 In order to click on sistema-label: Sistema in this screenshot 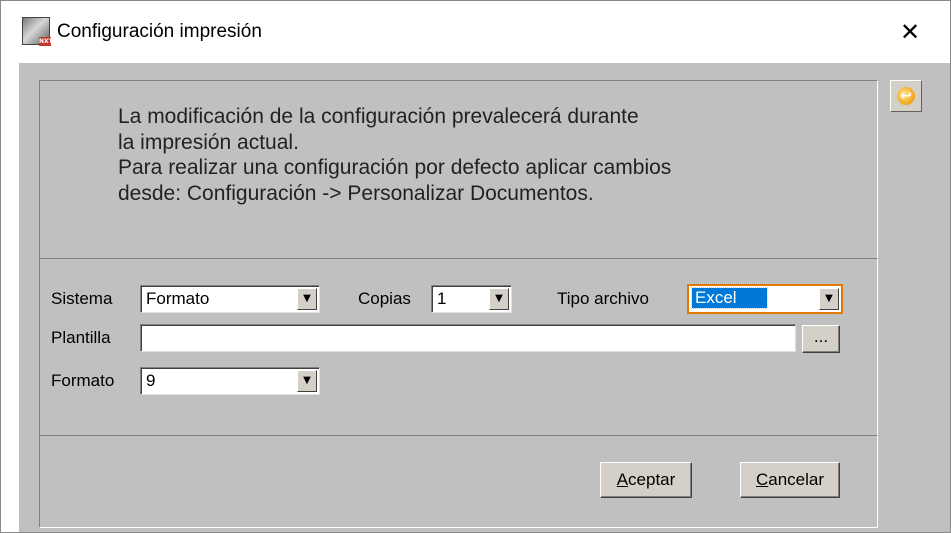, I will do `click(82, 298)`.